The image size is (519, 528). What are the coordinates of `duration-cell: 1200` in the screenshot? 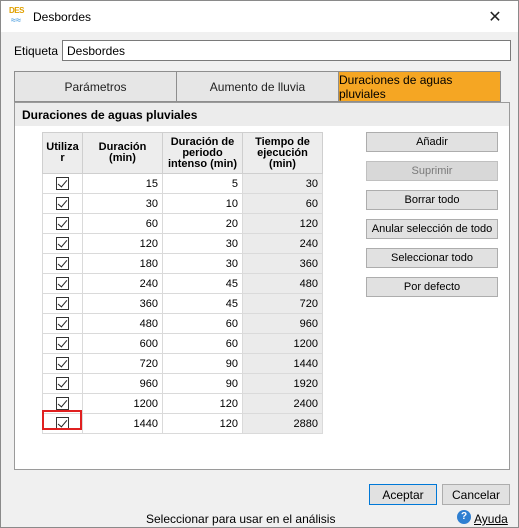 It's located at (122, 403).